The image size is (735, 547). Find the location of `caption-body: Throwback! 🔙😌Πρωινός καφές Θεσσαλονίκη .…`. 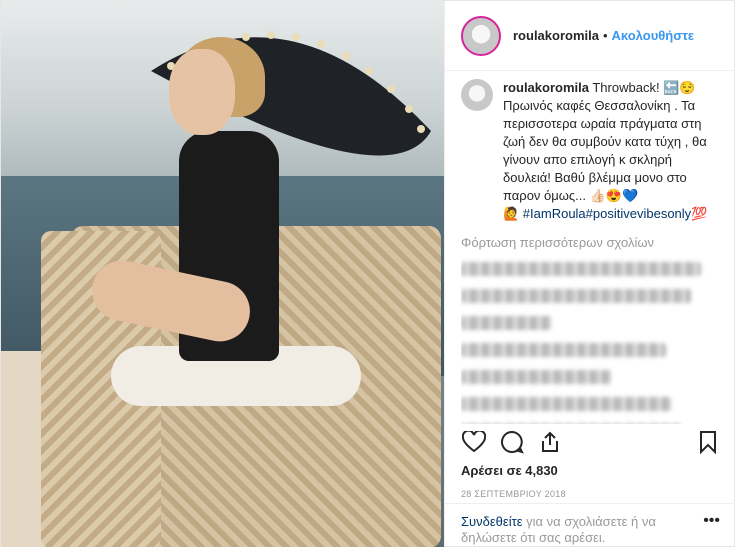

caption-body: Throwback! 🔙😌Πρωινός καφές Θεσσαλονίκη .… is located at coordinates (605, 141).